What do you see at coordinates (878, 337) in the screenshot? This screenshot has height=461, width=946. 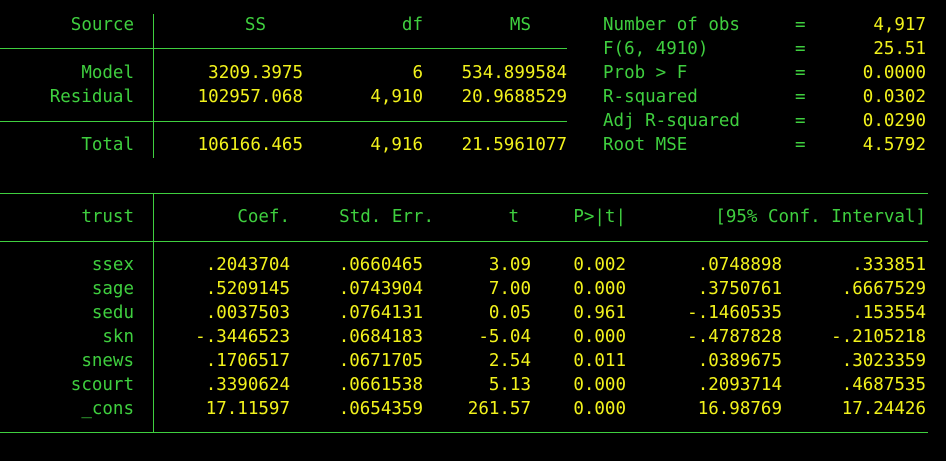 I see `coef-row-ci-high: -.2105218` at bounding box center [878, 337].